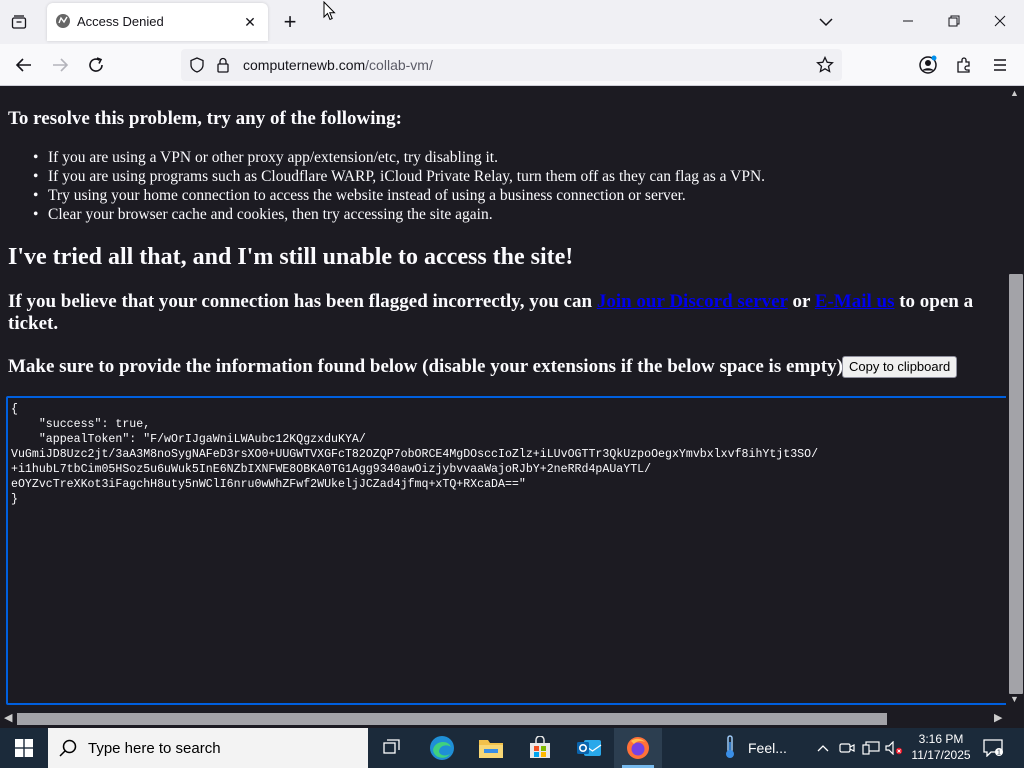 Image resolution: width=1024 pixels, height=768 pixels. What do you see at coordinates (60, 65) in the screenshot?
I see `forward-button` at bounding box center [60, 65].